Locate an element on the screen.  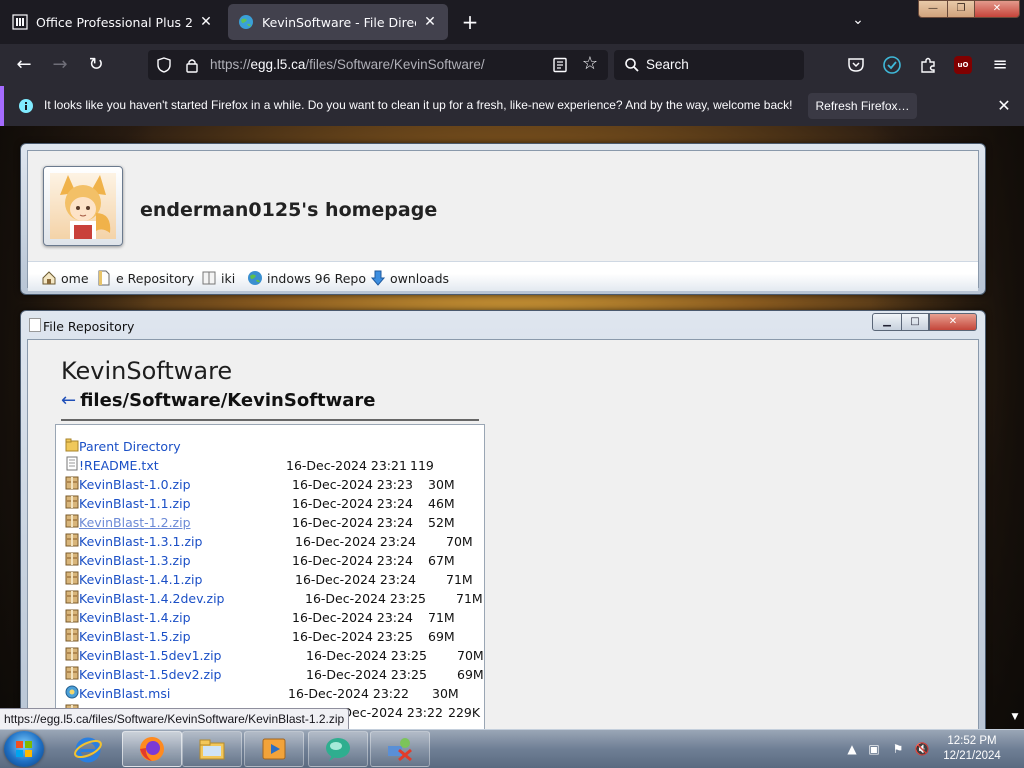
file-row: KevinBlast-1.5.zip 16-Dec-2024 23:25 69M is located at coordinates (270, 636).